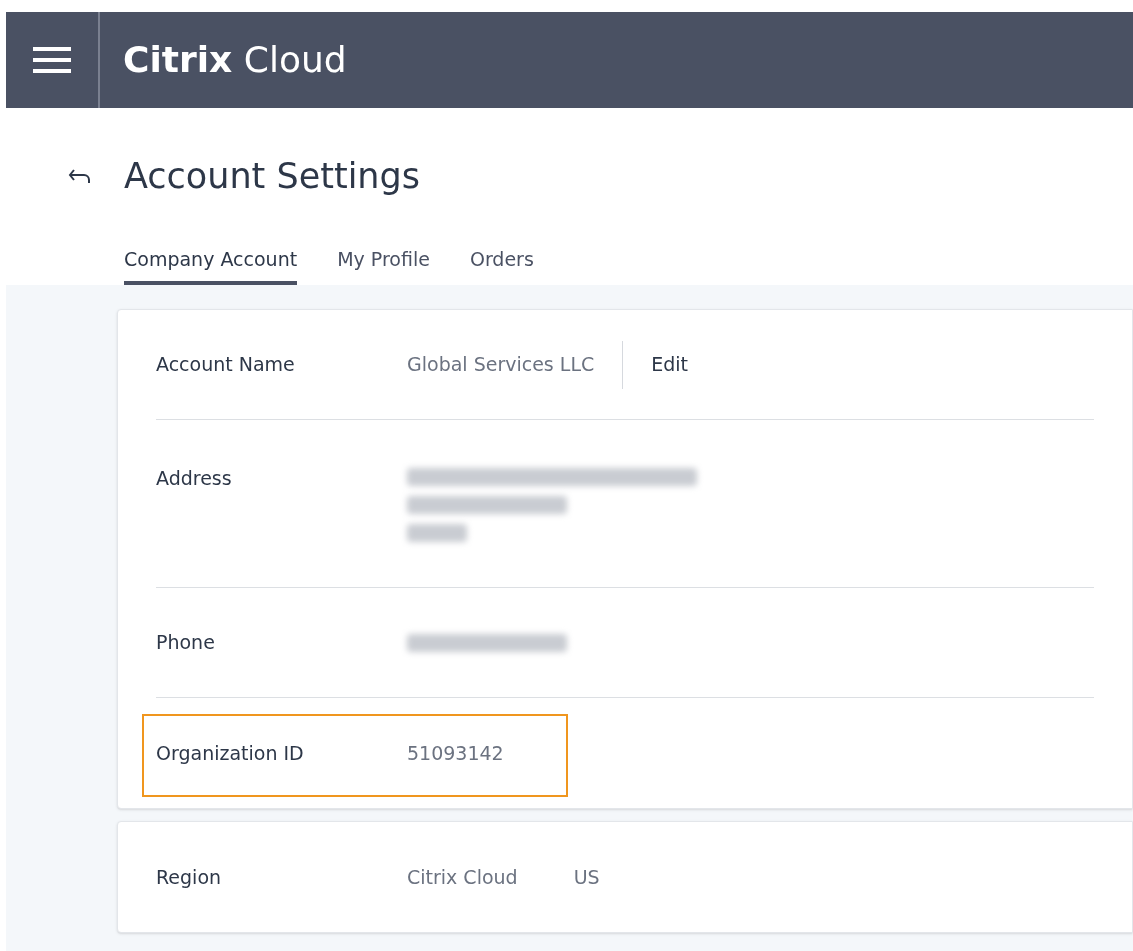  I want to click on edit-link: Edit, so click(670, 364).